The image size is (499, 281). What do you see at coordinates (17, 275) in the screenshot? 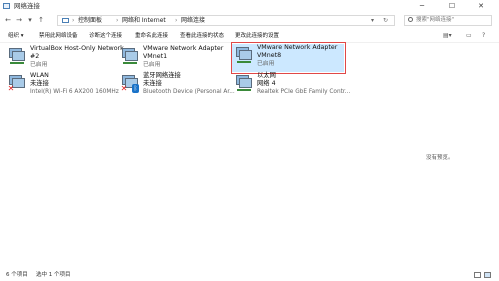
I see `item-count: 6 个项目` at bounding box center [17, 275].